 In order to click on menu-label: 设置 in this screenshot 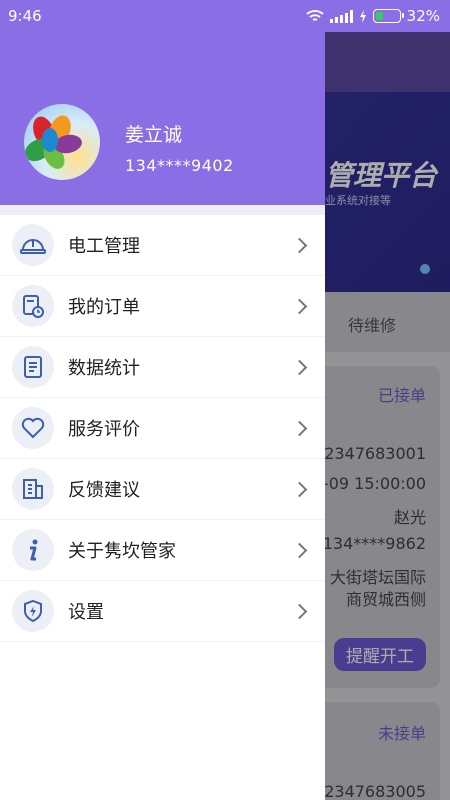, I will do `click(86, 612)`.